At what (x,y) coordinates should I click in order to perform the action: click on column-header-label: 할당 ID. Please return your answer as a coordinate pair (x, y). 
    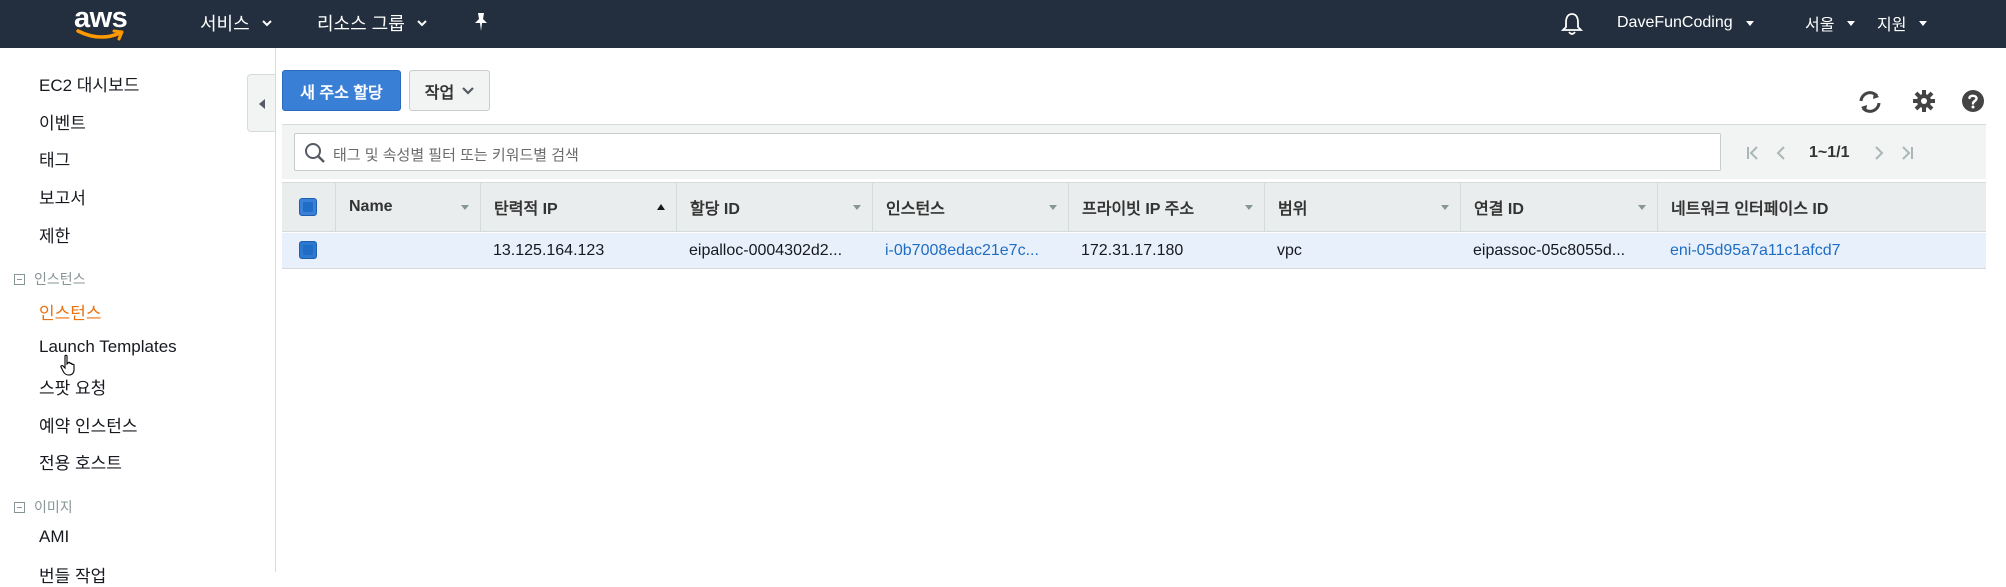
    Looking at the image, I should click on (715, 209).